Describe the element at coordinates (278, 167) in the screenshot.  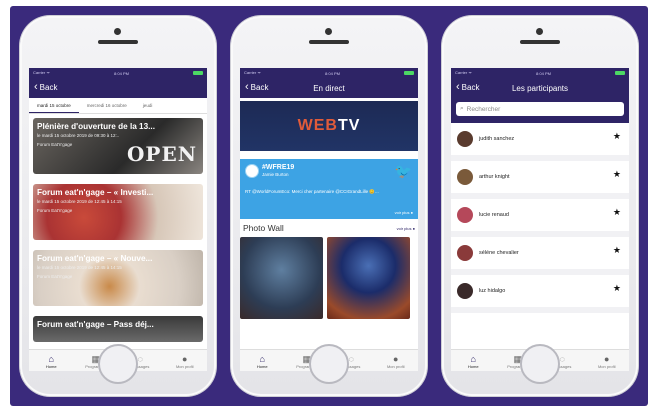
I see `tweet-hashtag: #WFRE19` at that location.